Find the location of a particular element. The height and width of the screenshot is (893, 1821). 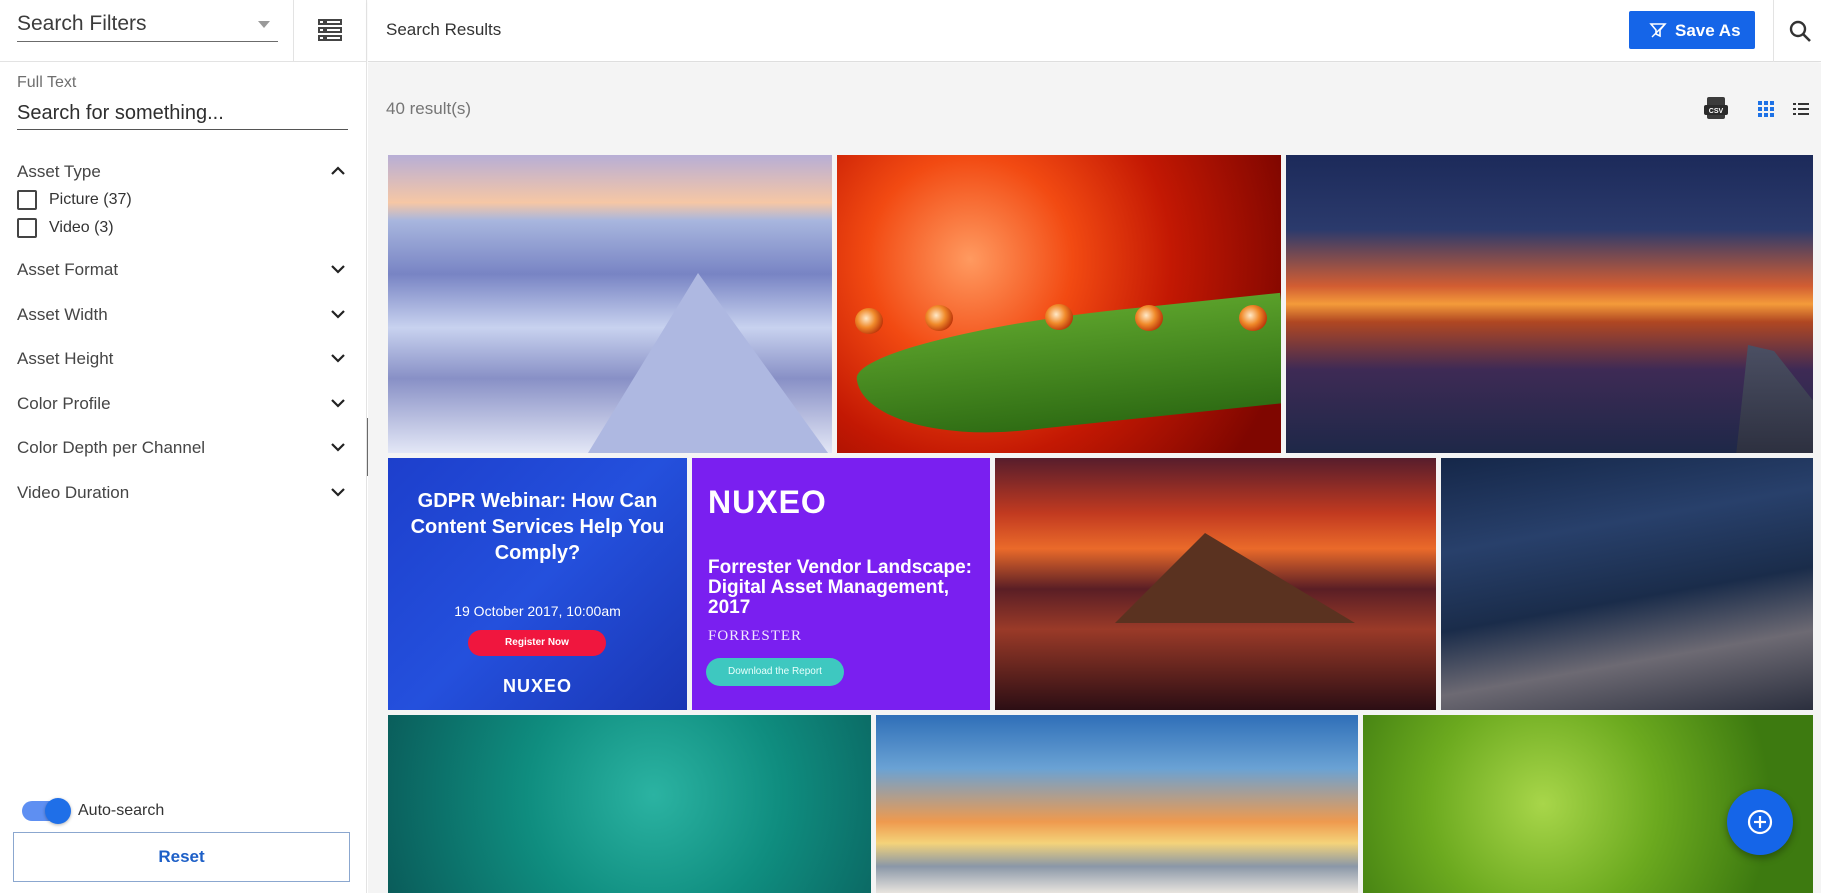

dropdown-caret-icon is located at coordinates (264, 24).